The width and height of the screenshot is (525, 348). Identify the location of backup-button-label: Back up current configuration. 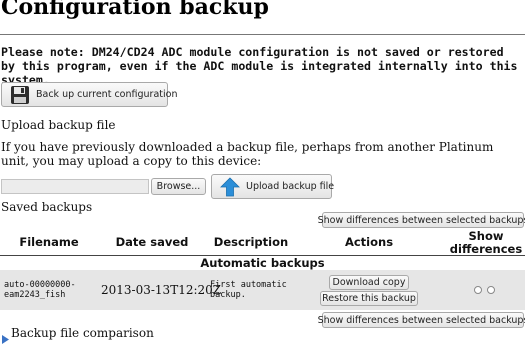
(107, 94).